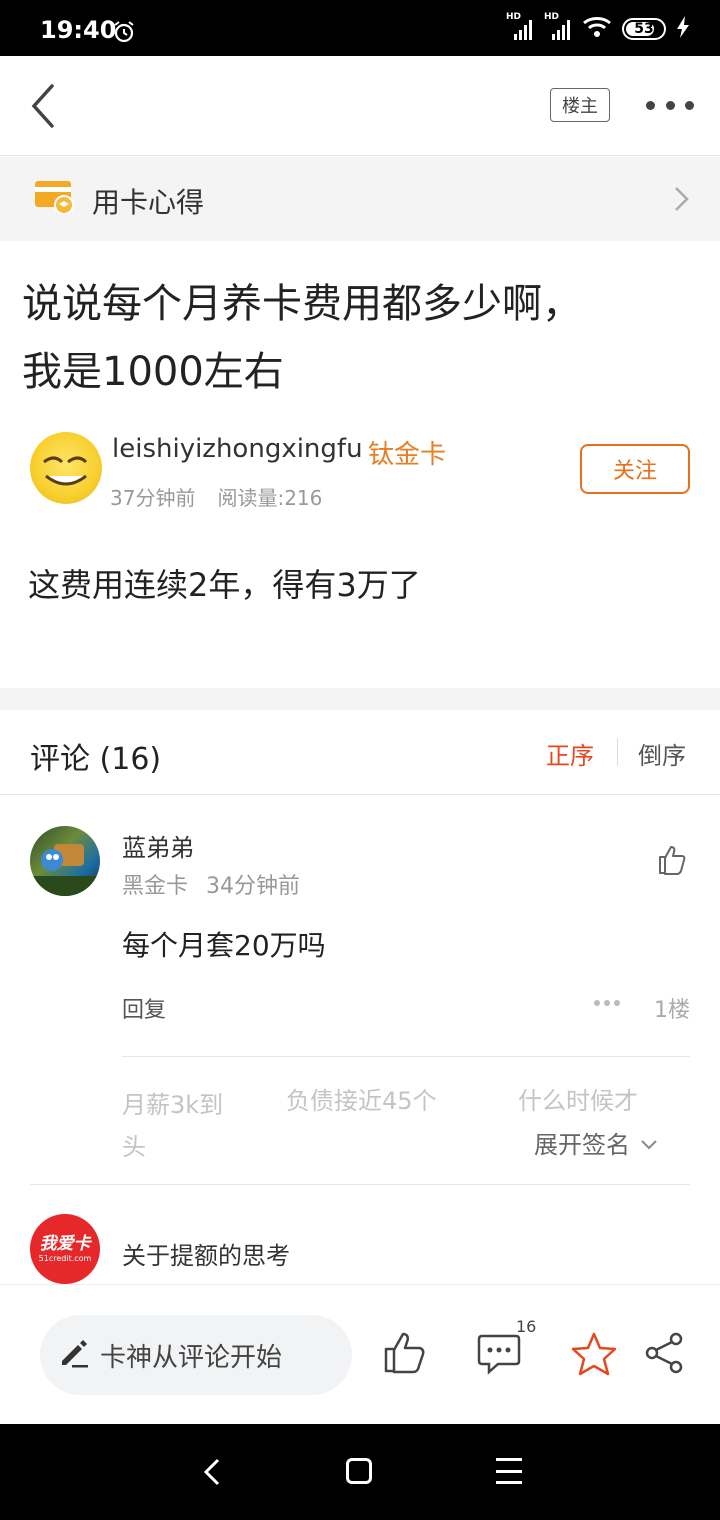 The height and width of the screenshot is (1520, 720). I want to click on signature-text: 负债接近45个, so click(361, 1101).